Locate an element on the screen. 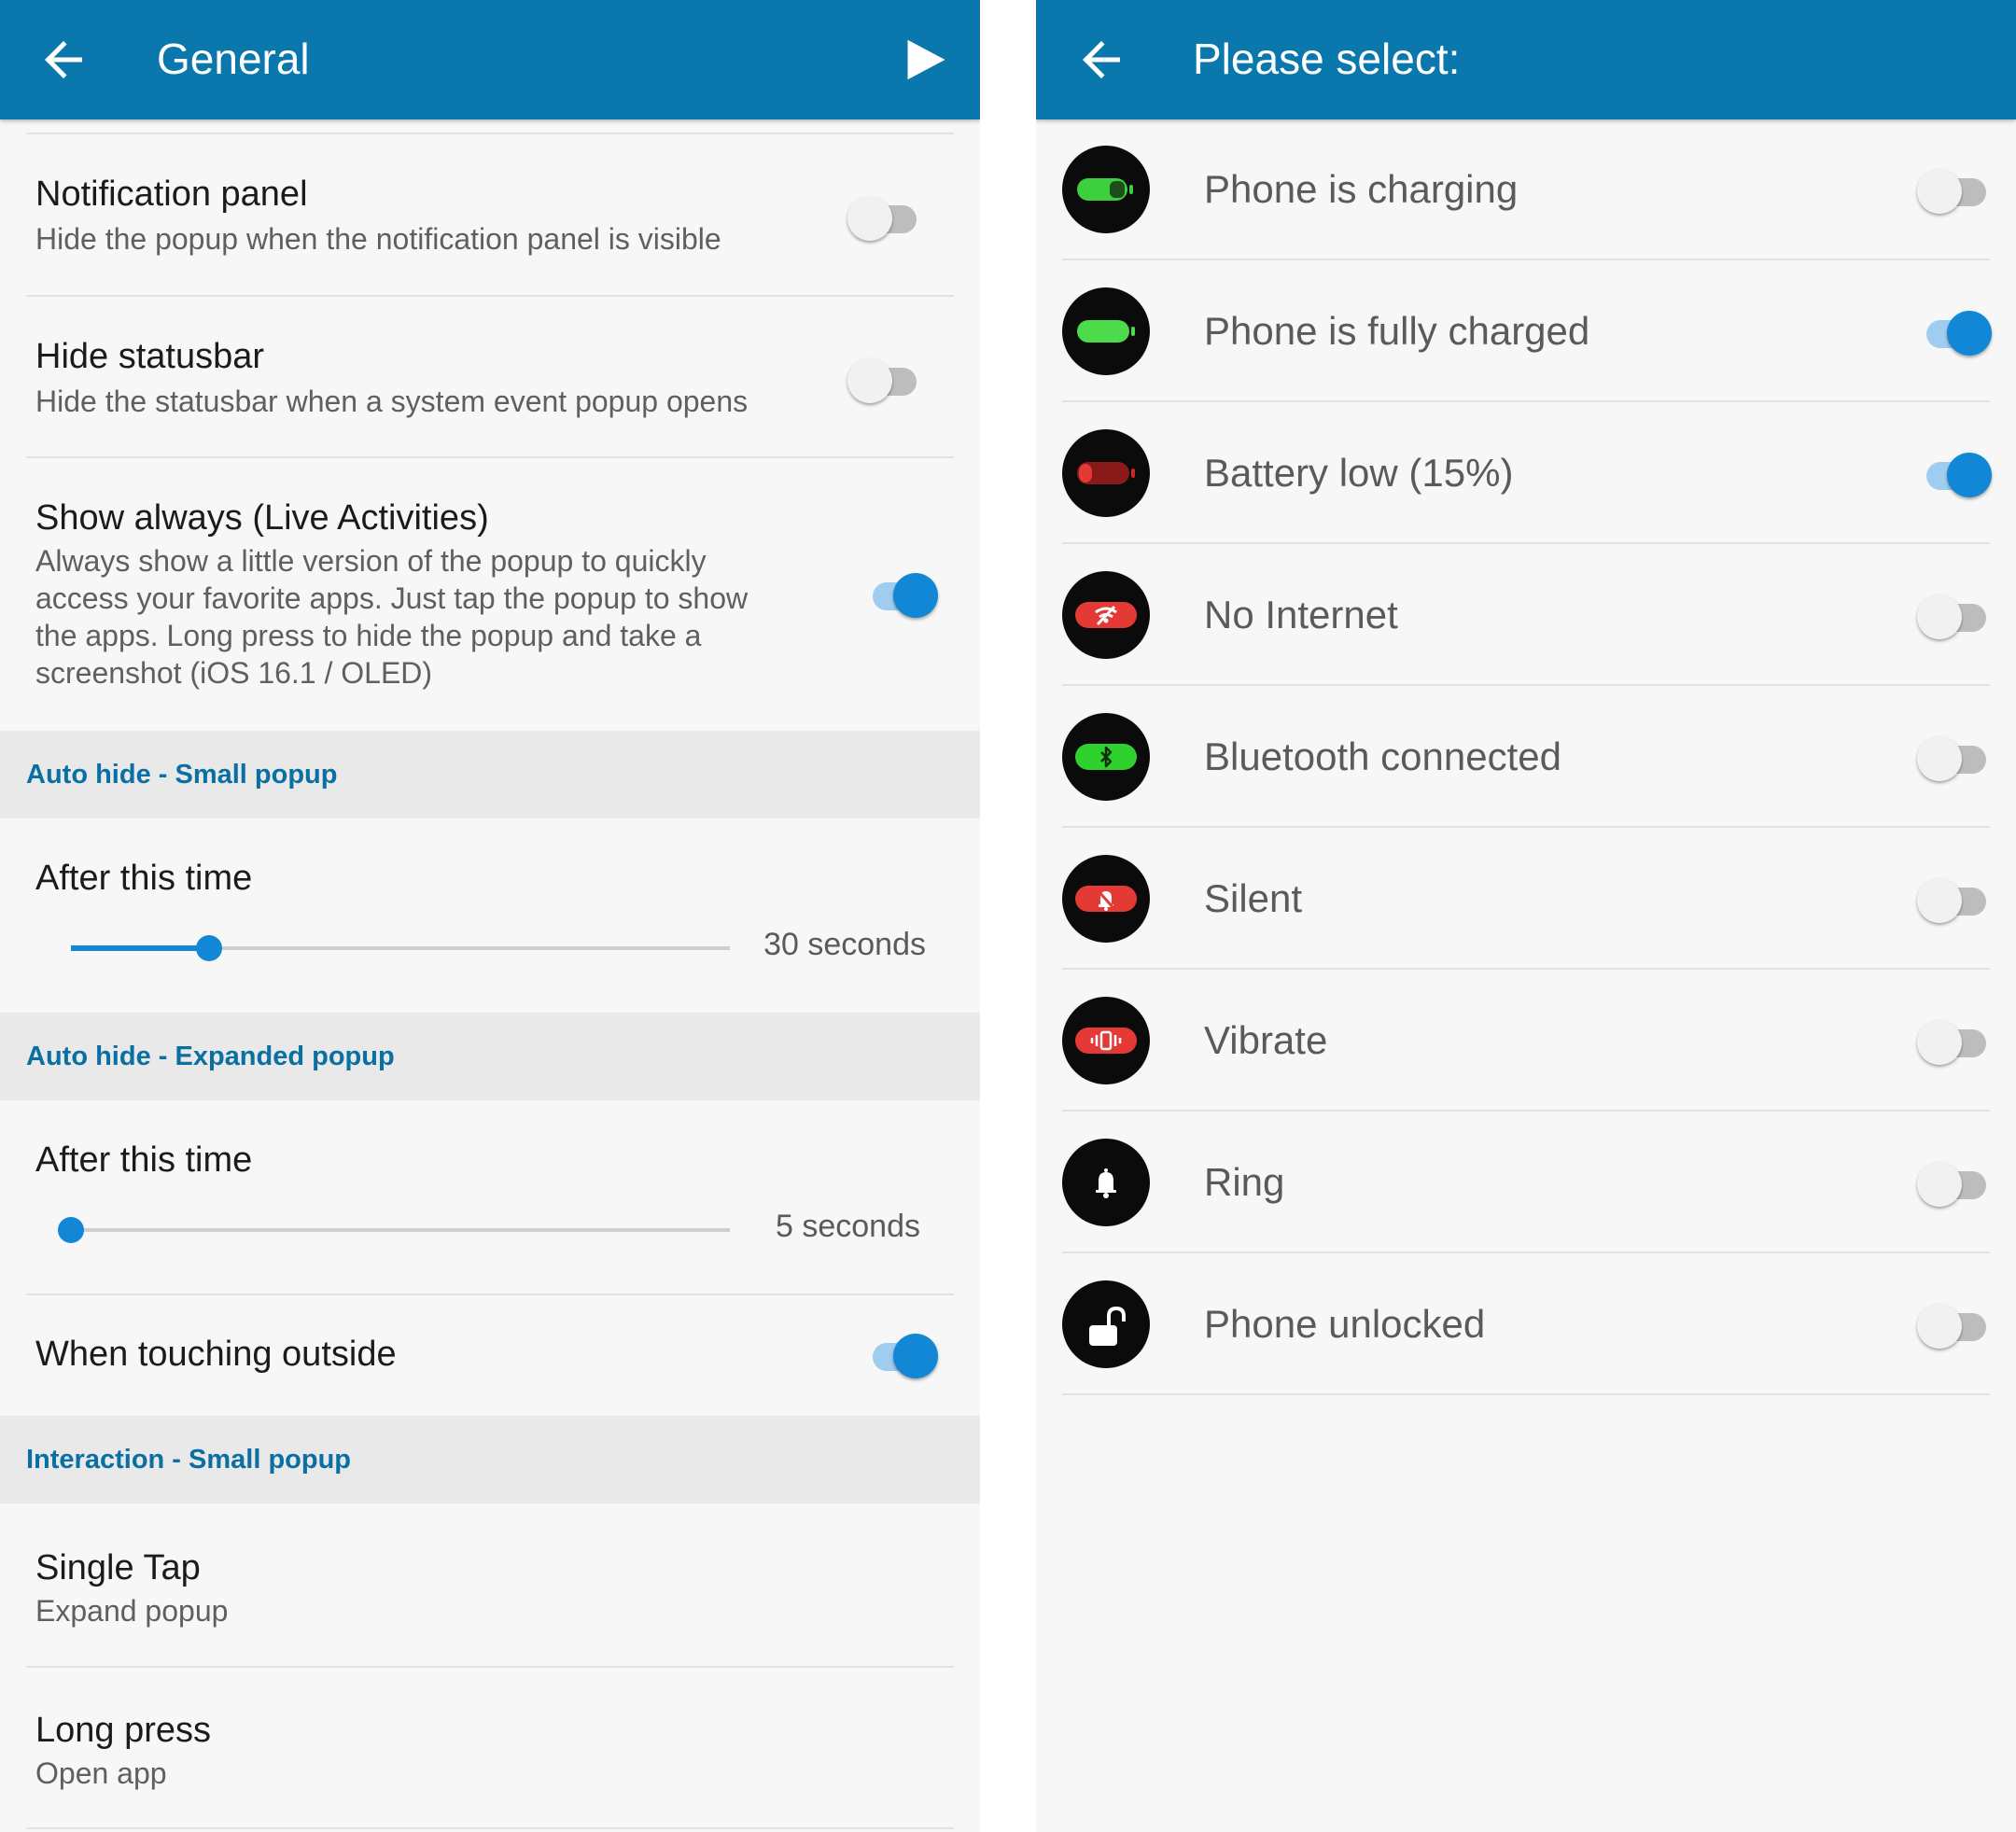 This screenshot has width=2016, height=1832. event-label: Phone is fully charged is located at coordinates (1397, 331).